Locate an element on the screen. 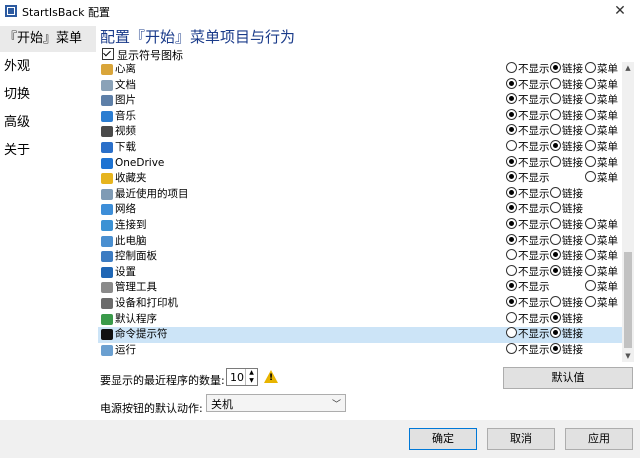 The width and height of the screenshot is (640, 458). cancel-button: 取消 is located at coordinates (521, 439).